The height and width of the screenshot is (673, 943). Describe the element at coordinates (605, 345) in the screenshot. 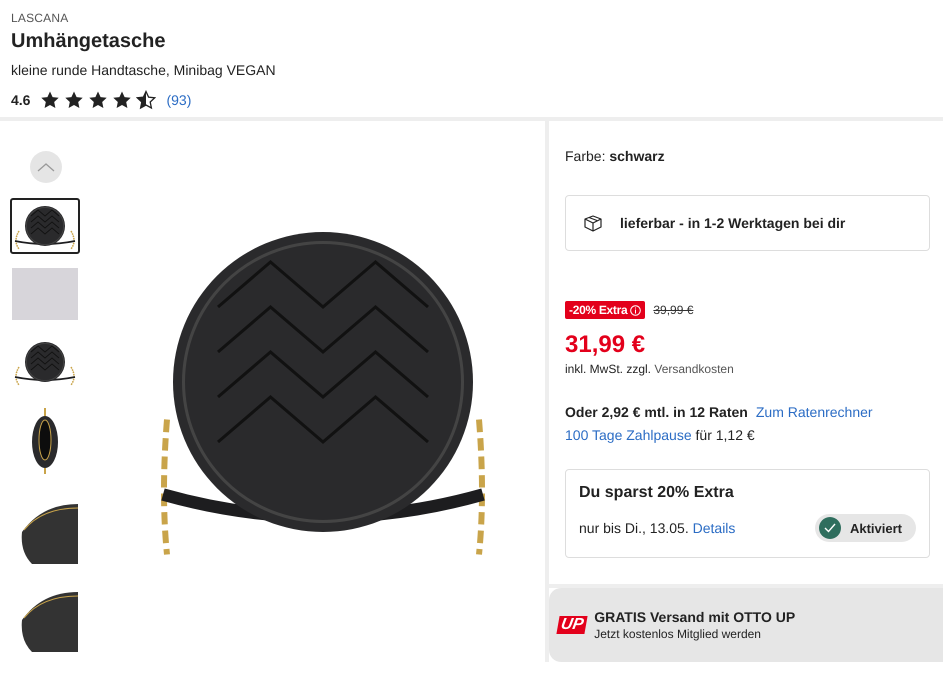

I see `current-price: 31,99 €` at that location.